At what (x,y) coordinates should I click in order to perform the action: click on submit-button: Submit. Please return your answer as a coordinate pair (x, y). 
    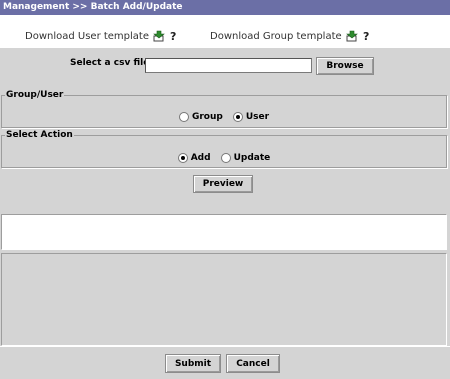
    Looking at the image, I should click on (193, 363).